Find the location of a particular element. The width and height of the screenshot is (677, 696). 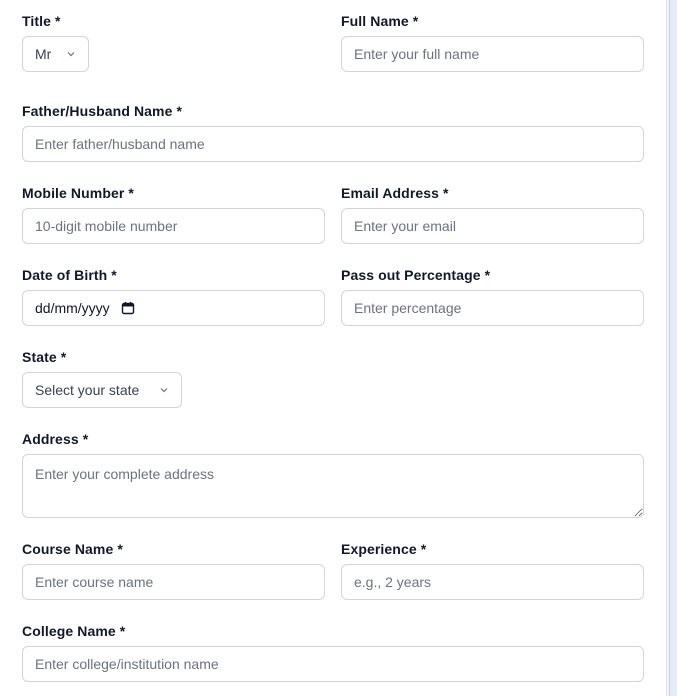

scrollbar-thumb is located at coordinates (673, 348).